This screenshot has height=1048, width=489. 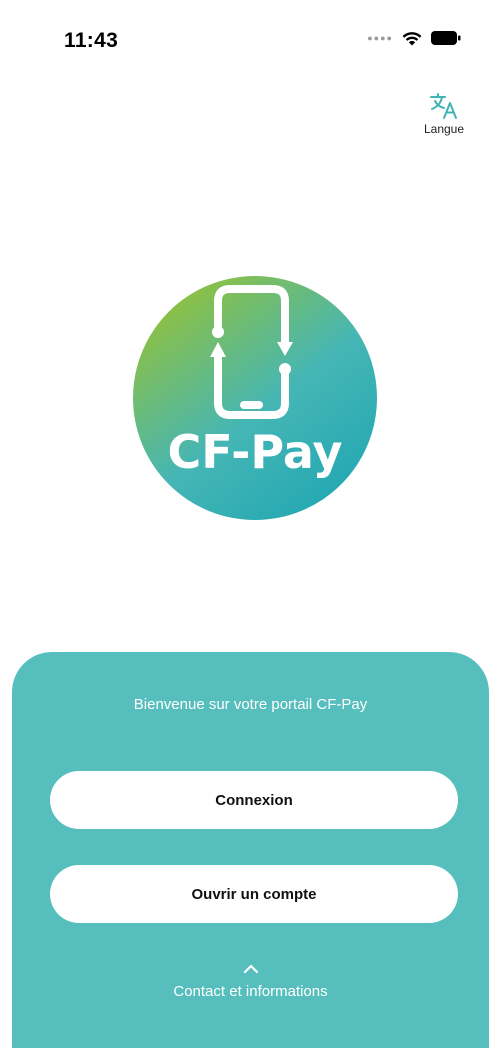 What do you see at coordinates (443, 106) in the screenshot?
I see `translate-icon` at bounding box center [443, 106].